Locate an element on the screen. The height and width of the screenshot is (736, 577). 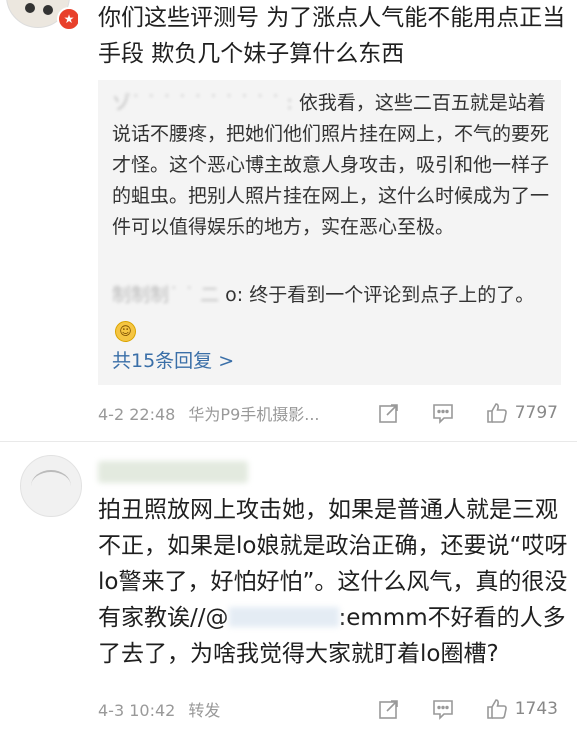
comment-action: 转发 is located at coordinates (204, 710).